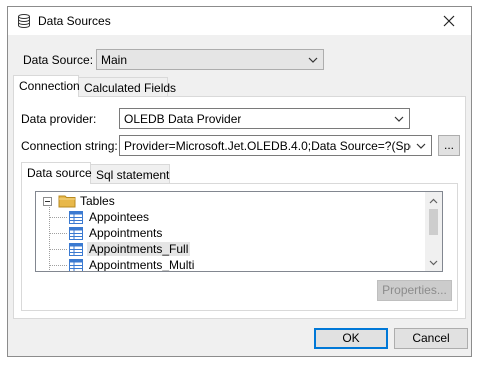 The width and height of the screenshot is (479, 365). Describe the element at coordinates (97, 201) in the screenshot. I see `tree-root-label: Tables` at that location.